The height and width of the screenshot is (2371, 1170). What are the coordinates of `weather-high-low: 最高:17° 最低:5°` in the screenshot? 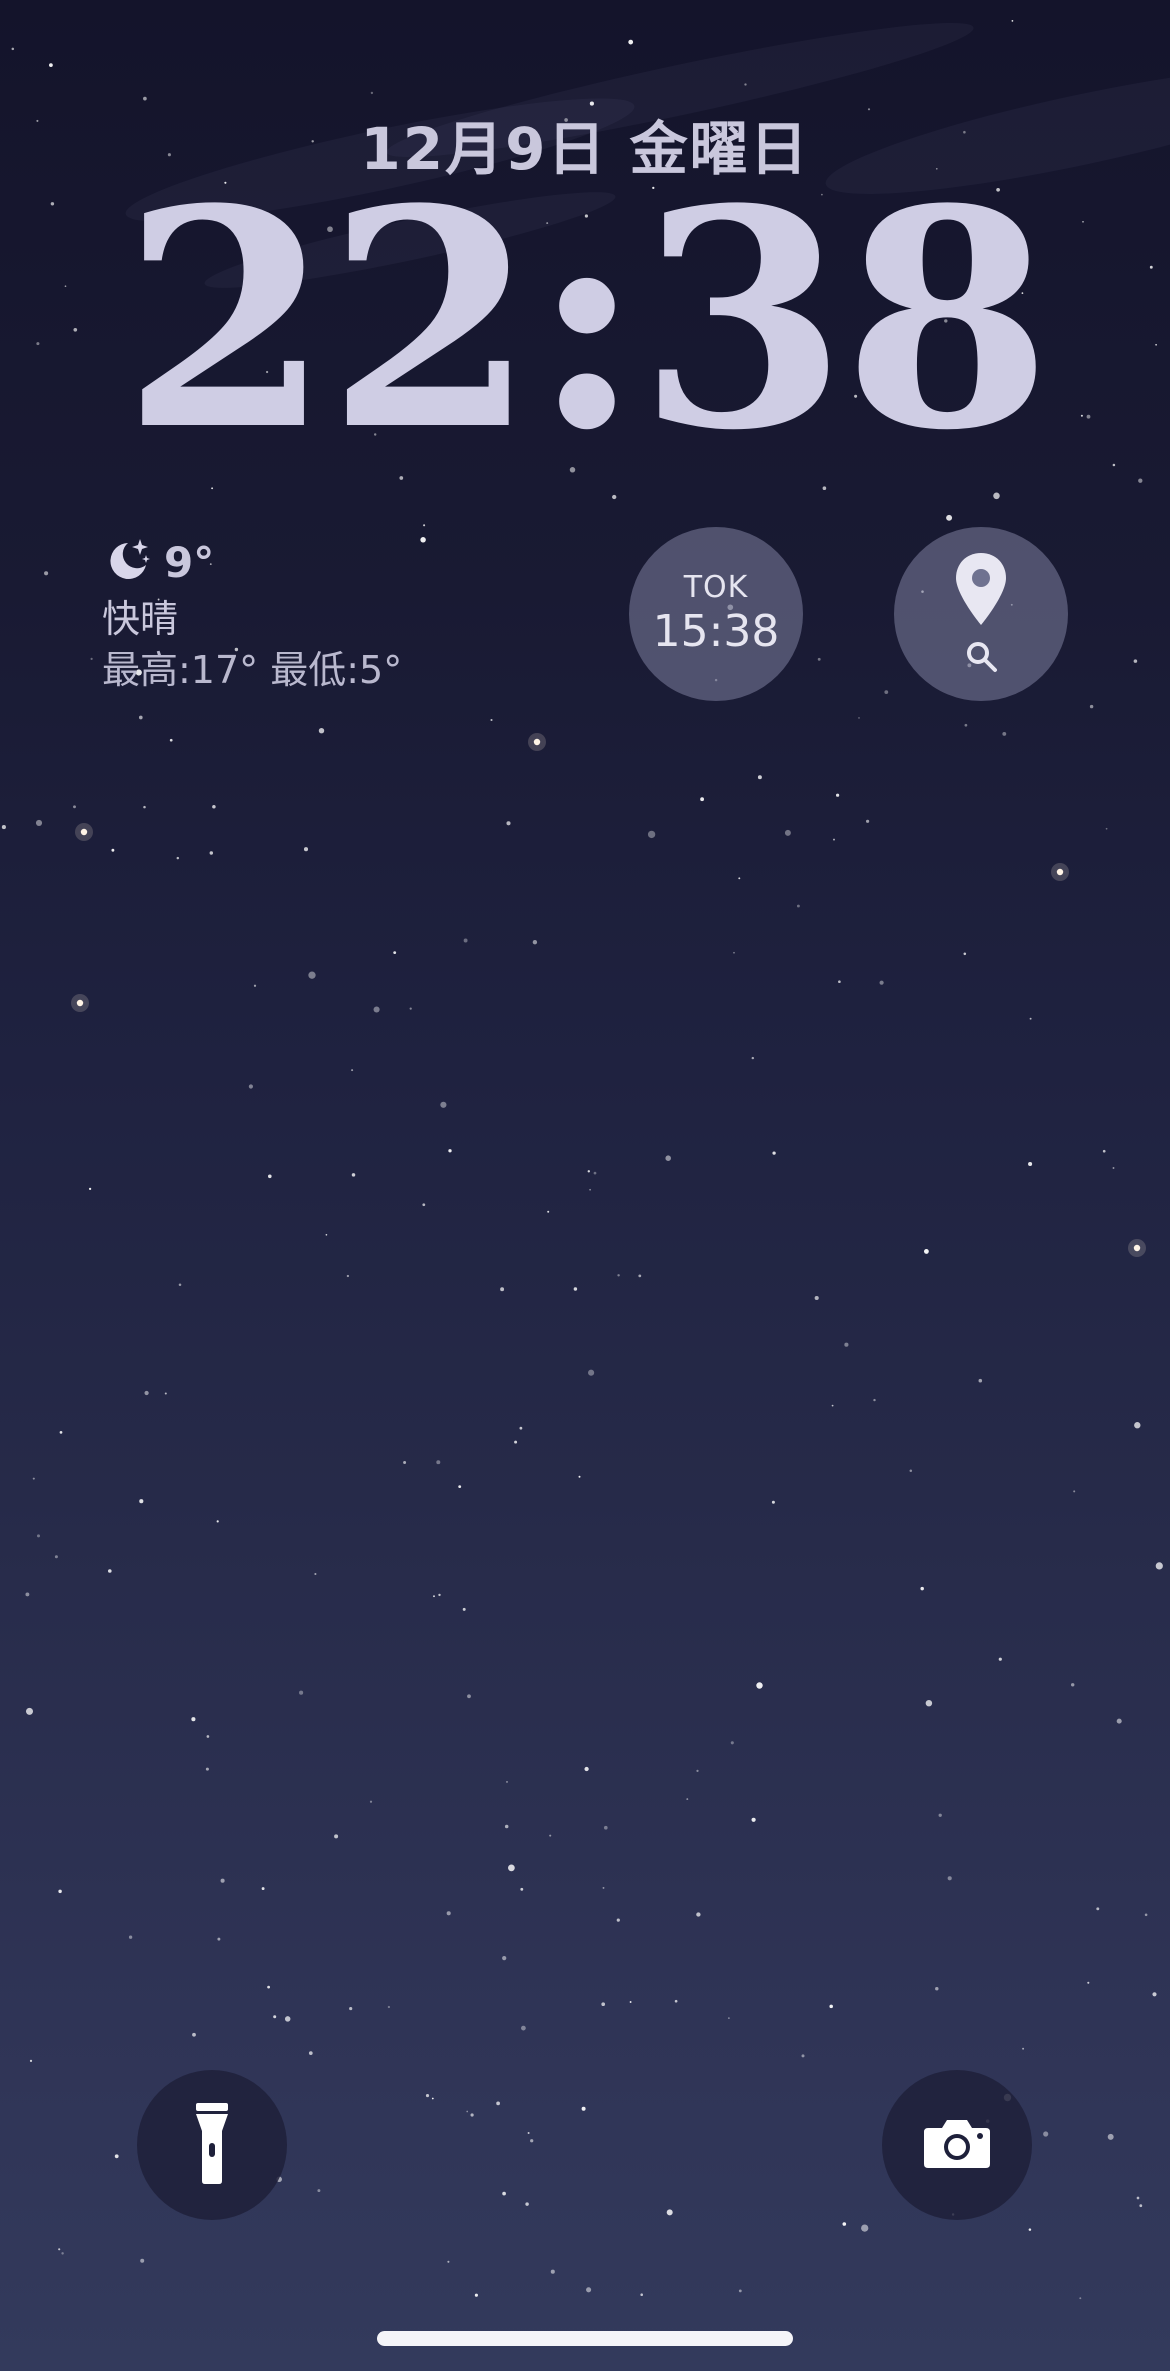 It's located at (252, 670).